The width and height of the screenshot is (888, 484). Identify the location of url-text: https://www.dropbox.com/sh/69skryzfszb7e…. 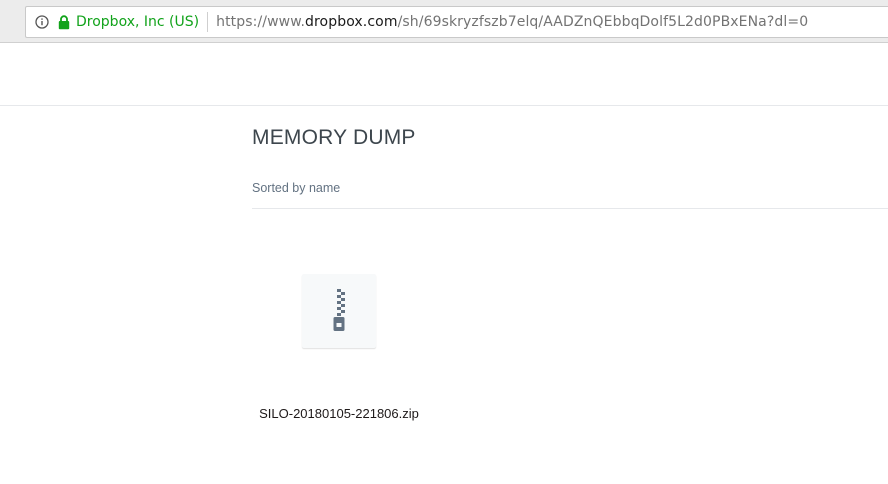
(512, 22).